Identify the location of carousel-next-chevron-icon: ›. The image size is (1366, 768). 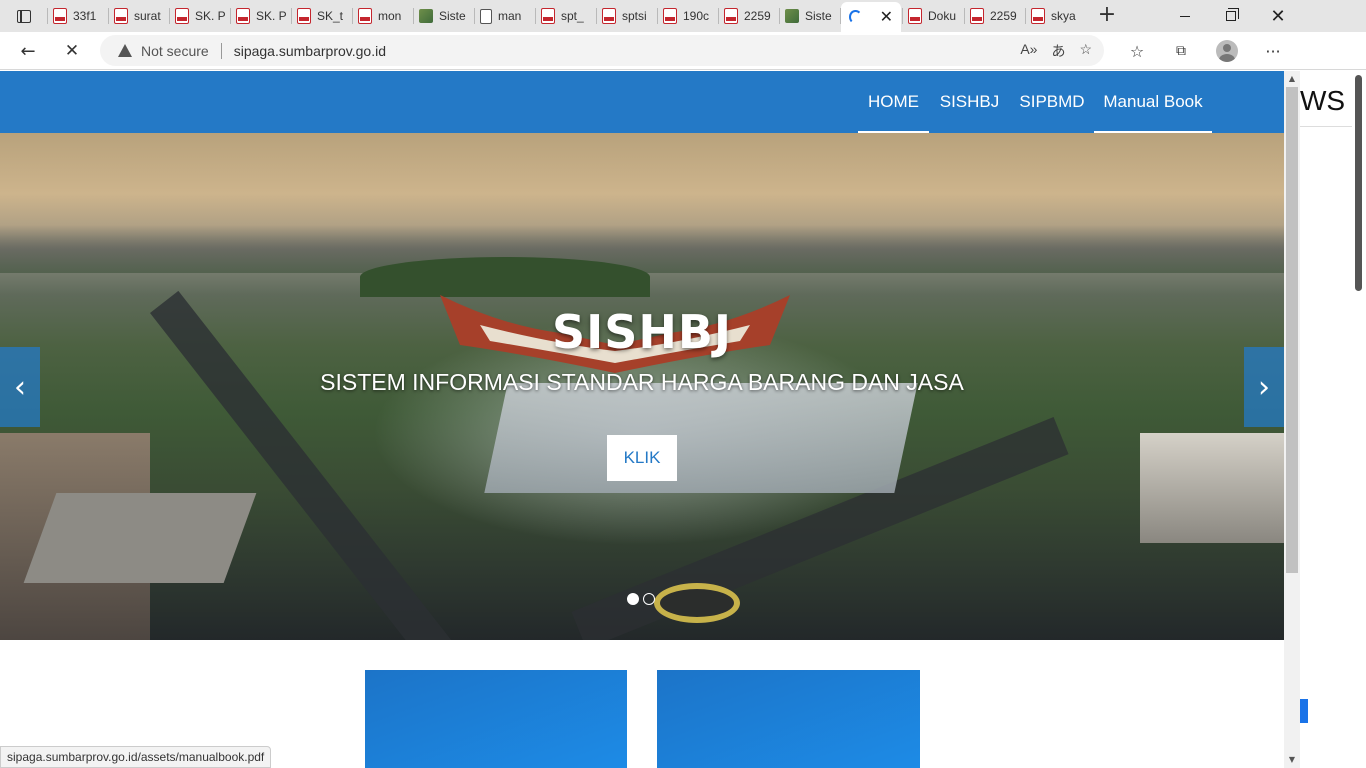
(1264, 387).